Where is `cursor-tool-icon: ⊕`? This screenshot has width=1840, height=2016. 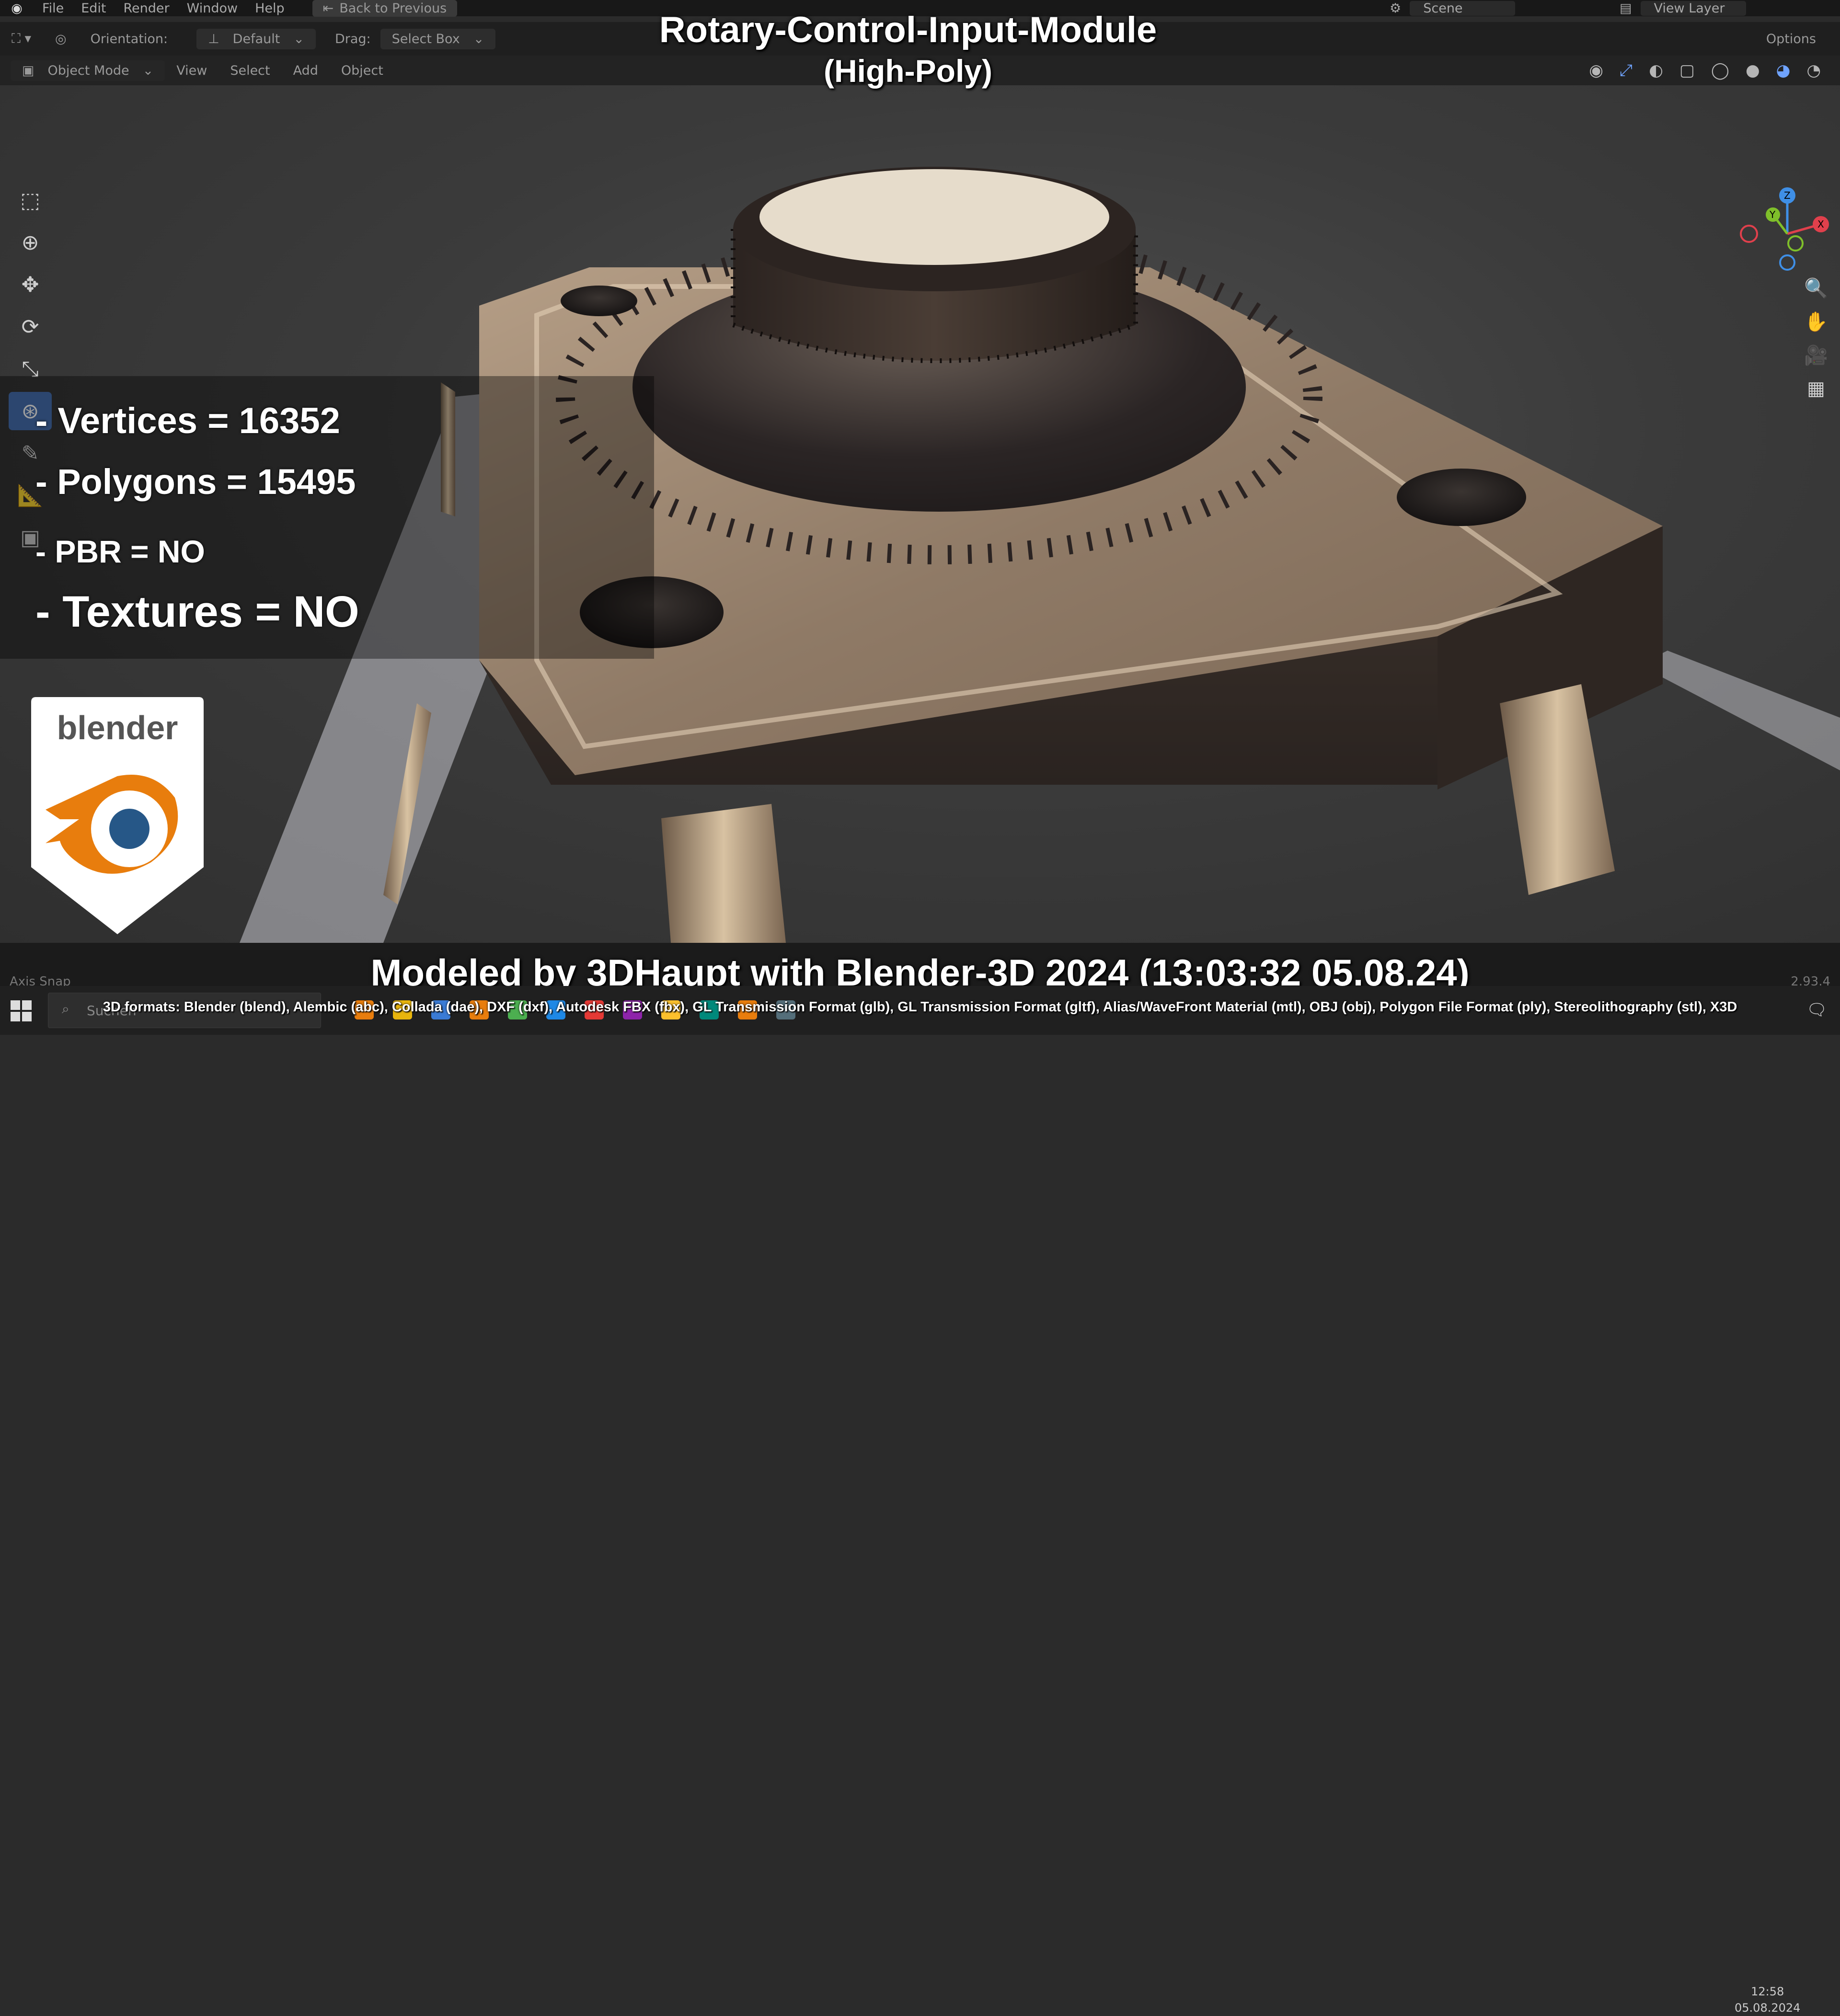 cursor-tool-icon: ⊕ is located at coordinates (30, 242).